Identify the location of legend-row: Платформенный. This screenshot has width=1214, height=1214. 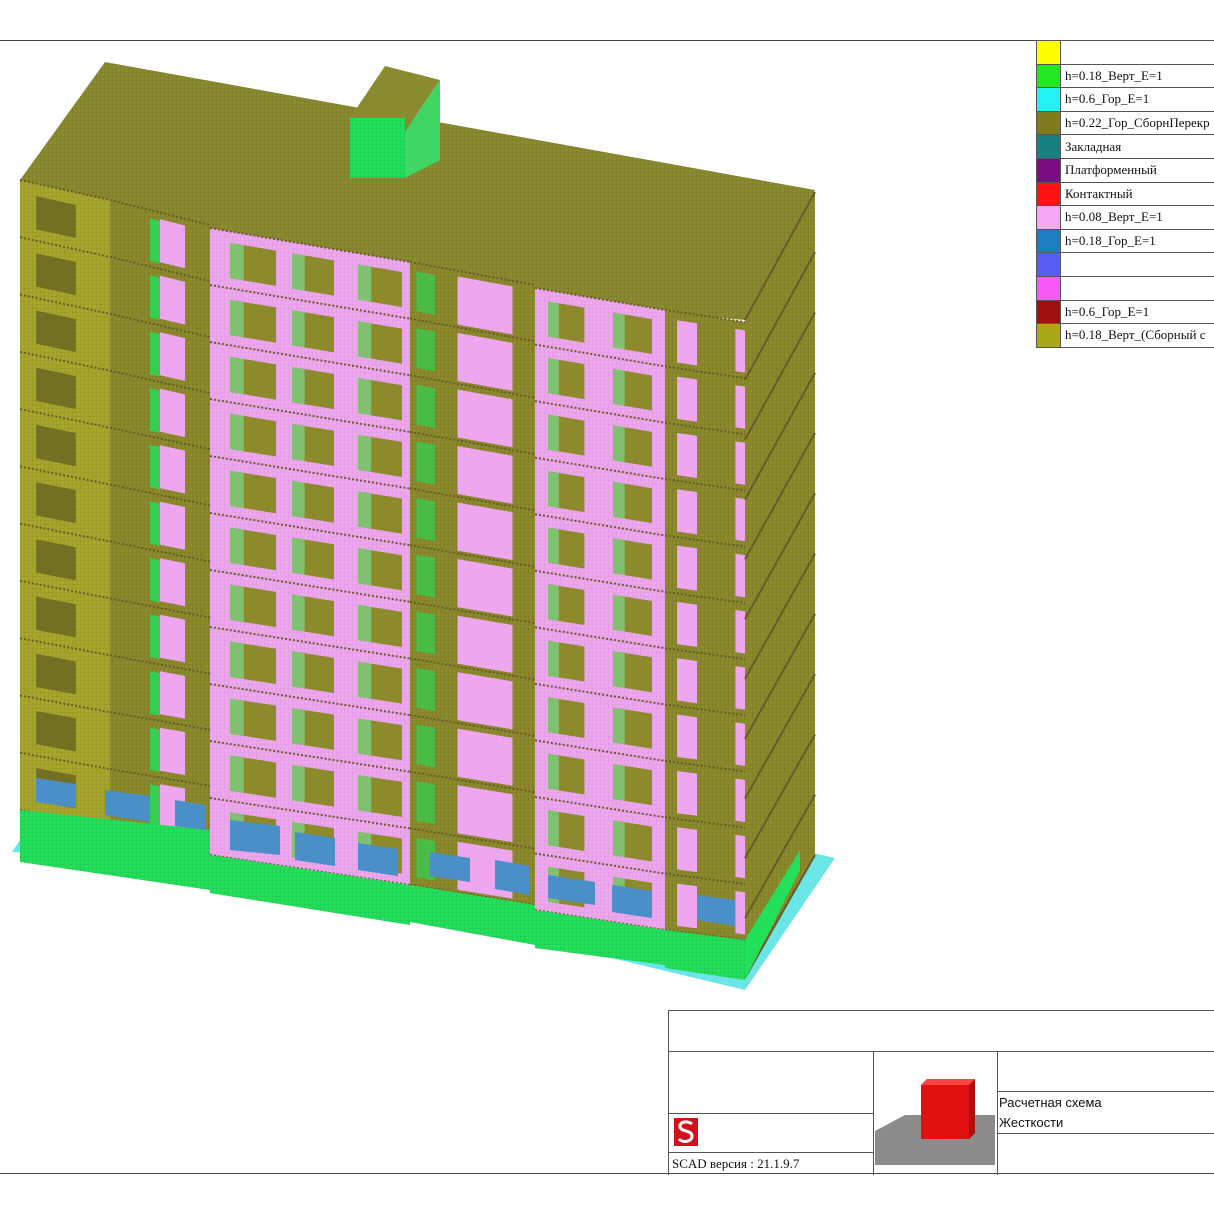
(1125, 170).